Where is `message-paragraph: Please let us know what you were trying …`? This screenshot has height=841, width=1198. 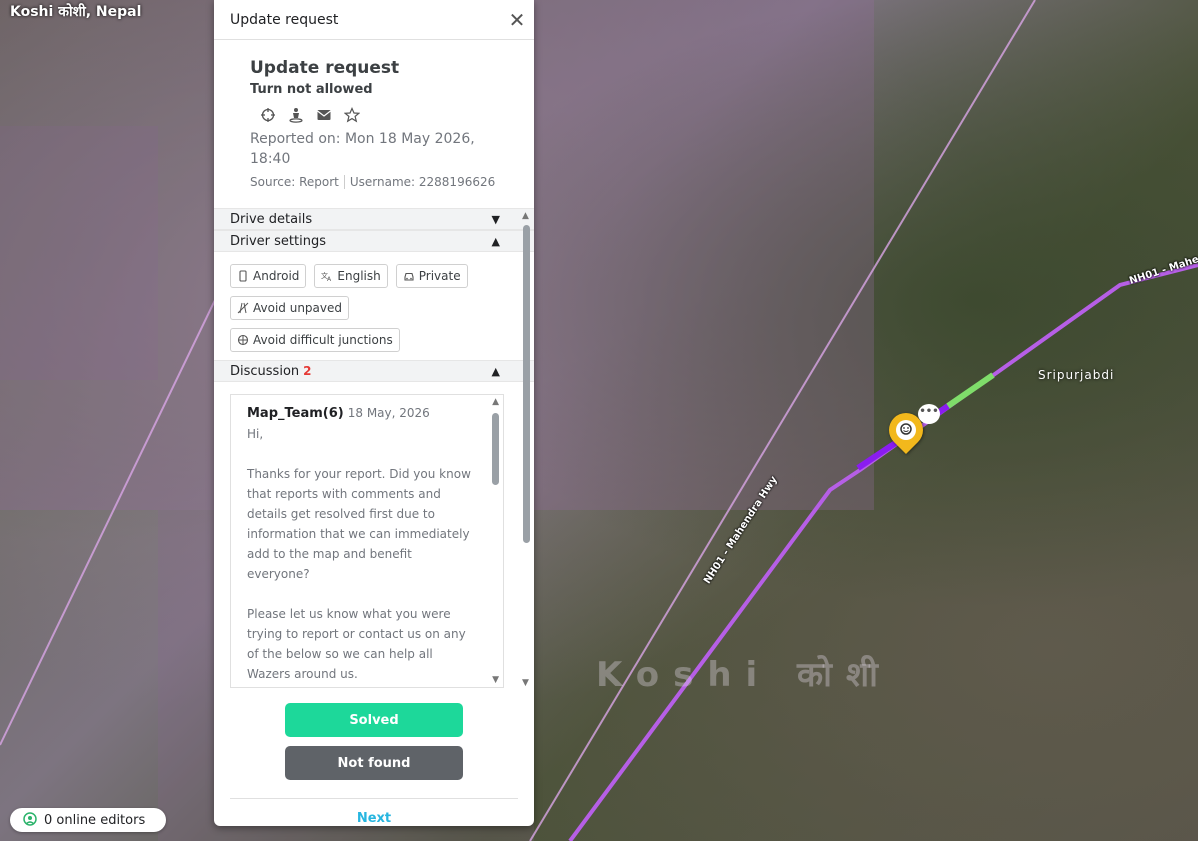
message-paragraph: Please let us know what you were trying … is located at coordinates (356, 644).